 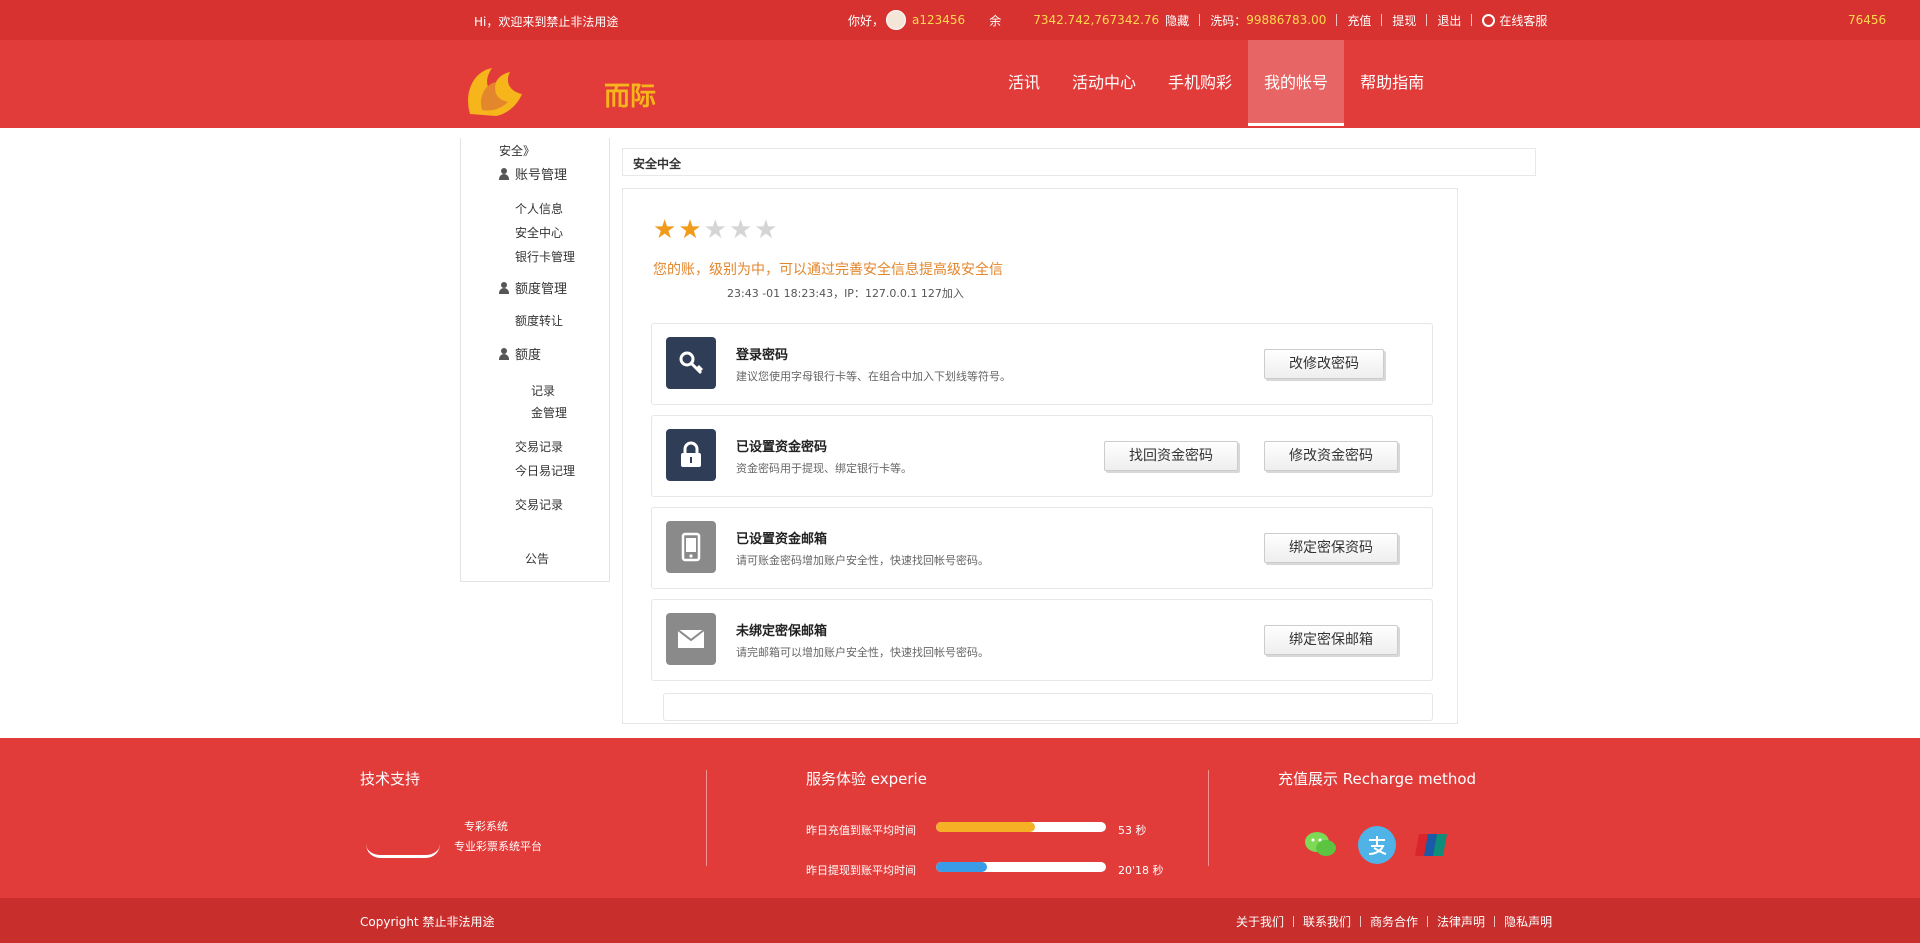 I want to click on nav-activity: 活动中心, so click(x=1104, y=83).